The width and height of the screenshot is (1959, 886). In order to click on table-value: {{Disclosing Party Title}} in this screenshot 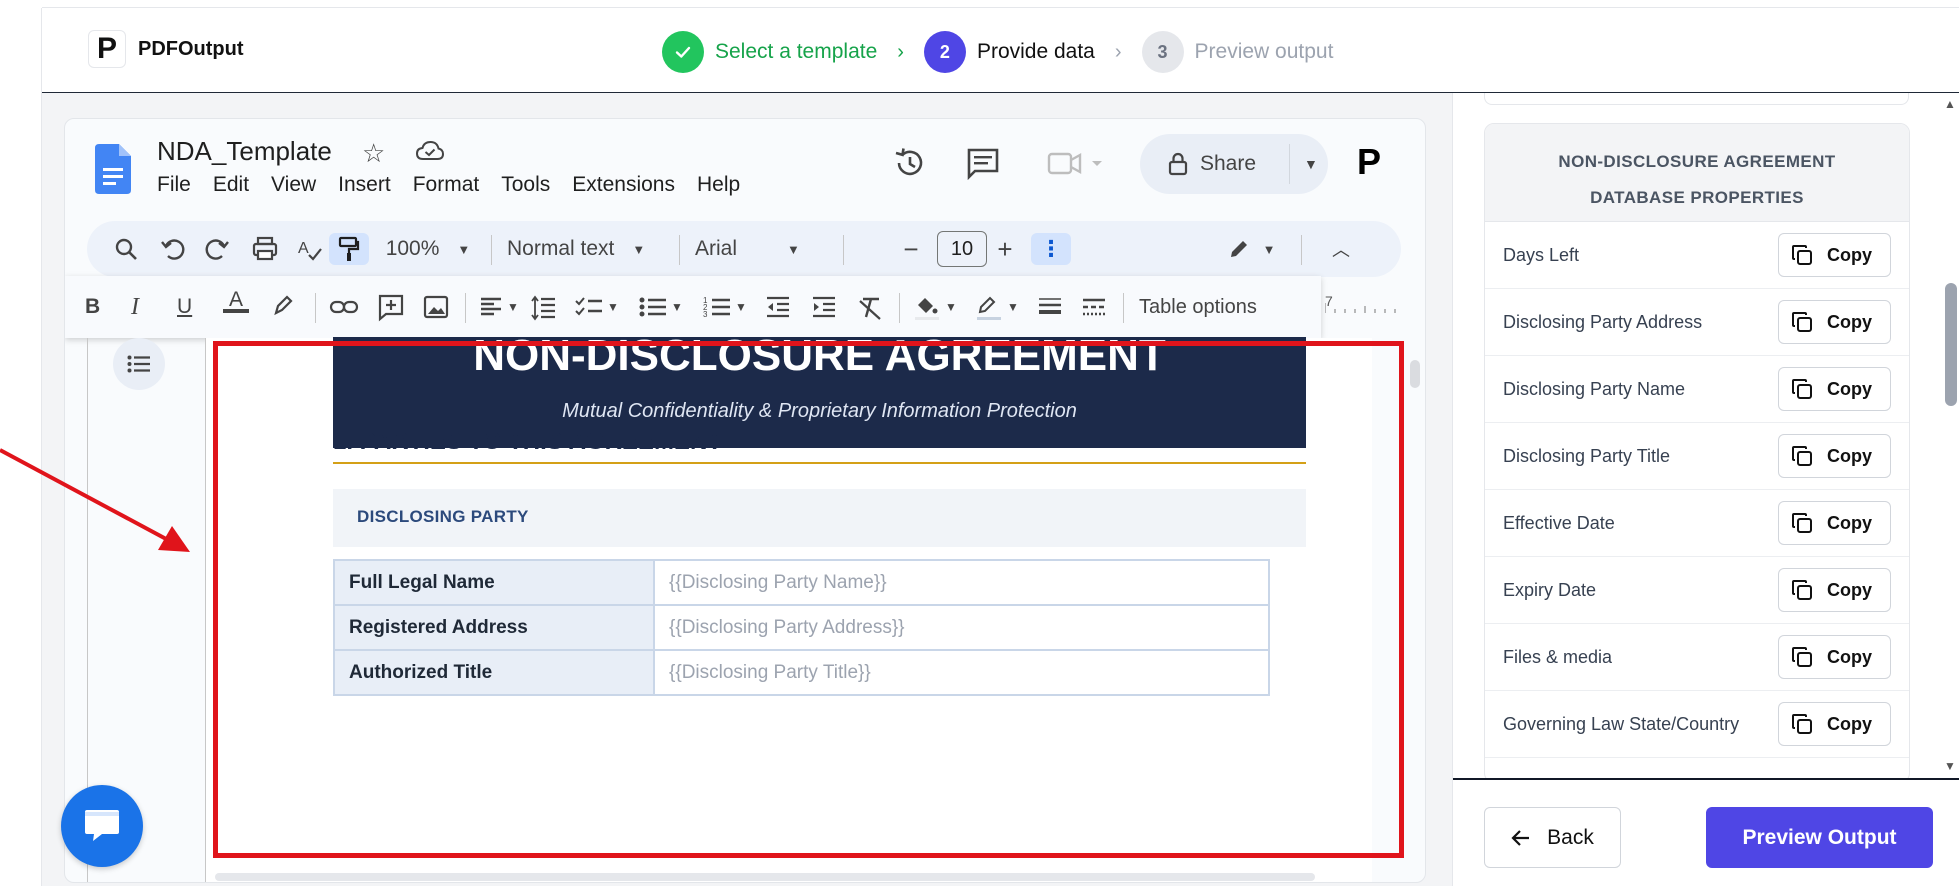, I will do `click(961, 672)`.